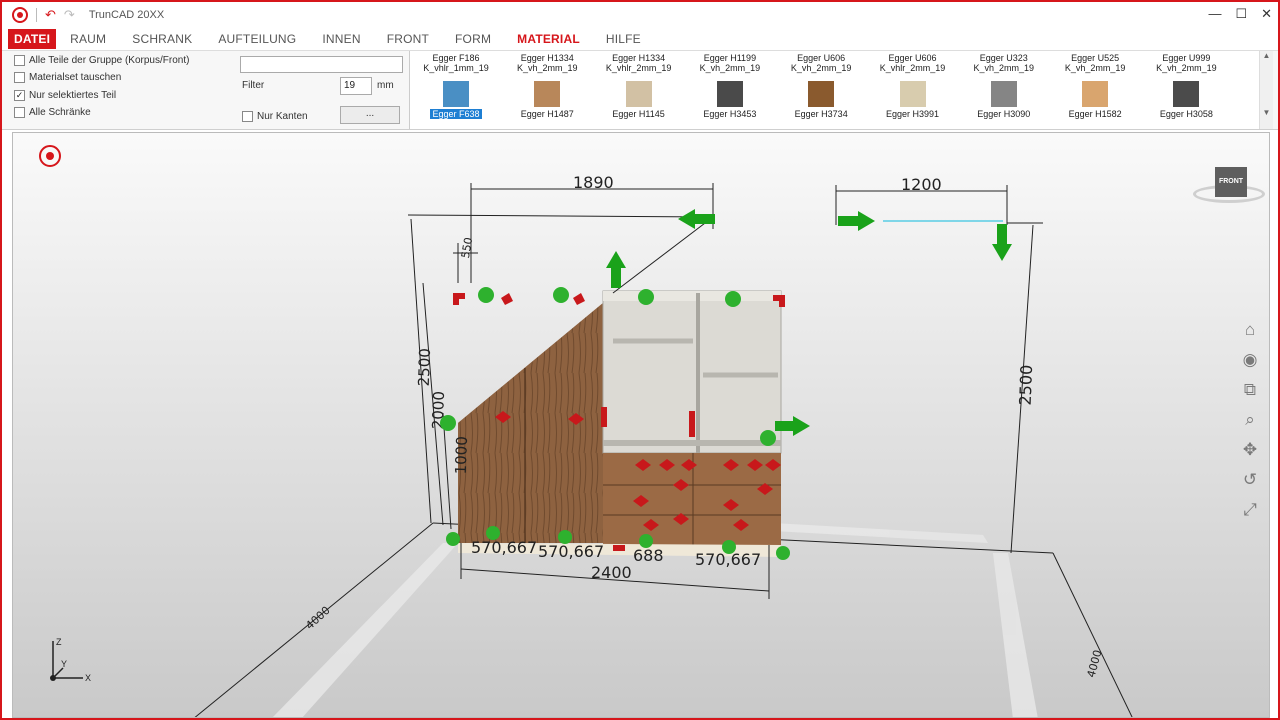 Image resolution: width=1280 pixels, height=720 pixels. I want to click on window-title: TrunCAD 20XX, so click(126, 15).